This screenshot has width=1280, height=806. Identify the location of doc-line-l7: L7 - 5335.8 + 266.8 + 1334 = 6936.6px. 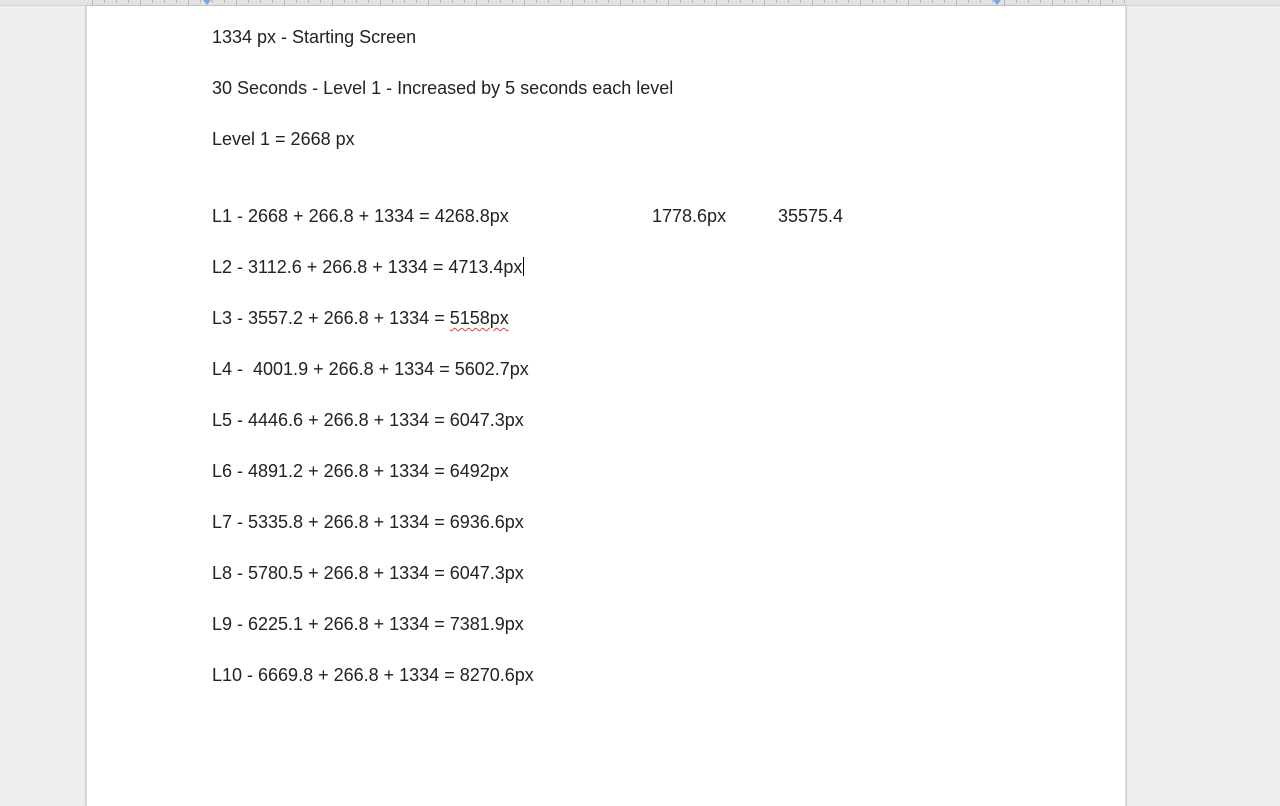
(368, 522).